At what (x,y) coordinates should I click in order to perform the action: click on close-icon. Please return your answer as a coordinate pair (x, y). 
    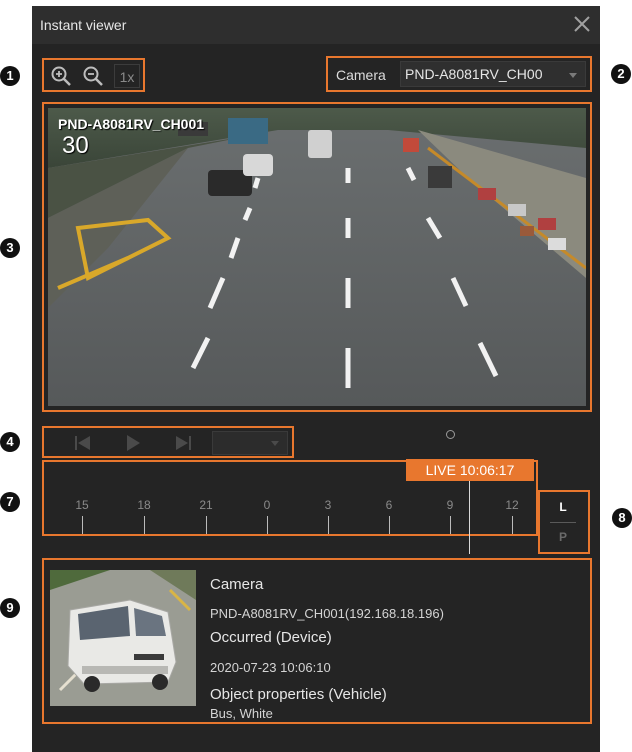
    Looking at the image, I should click on (582, 24).